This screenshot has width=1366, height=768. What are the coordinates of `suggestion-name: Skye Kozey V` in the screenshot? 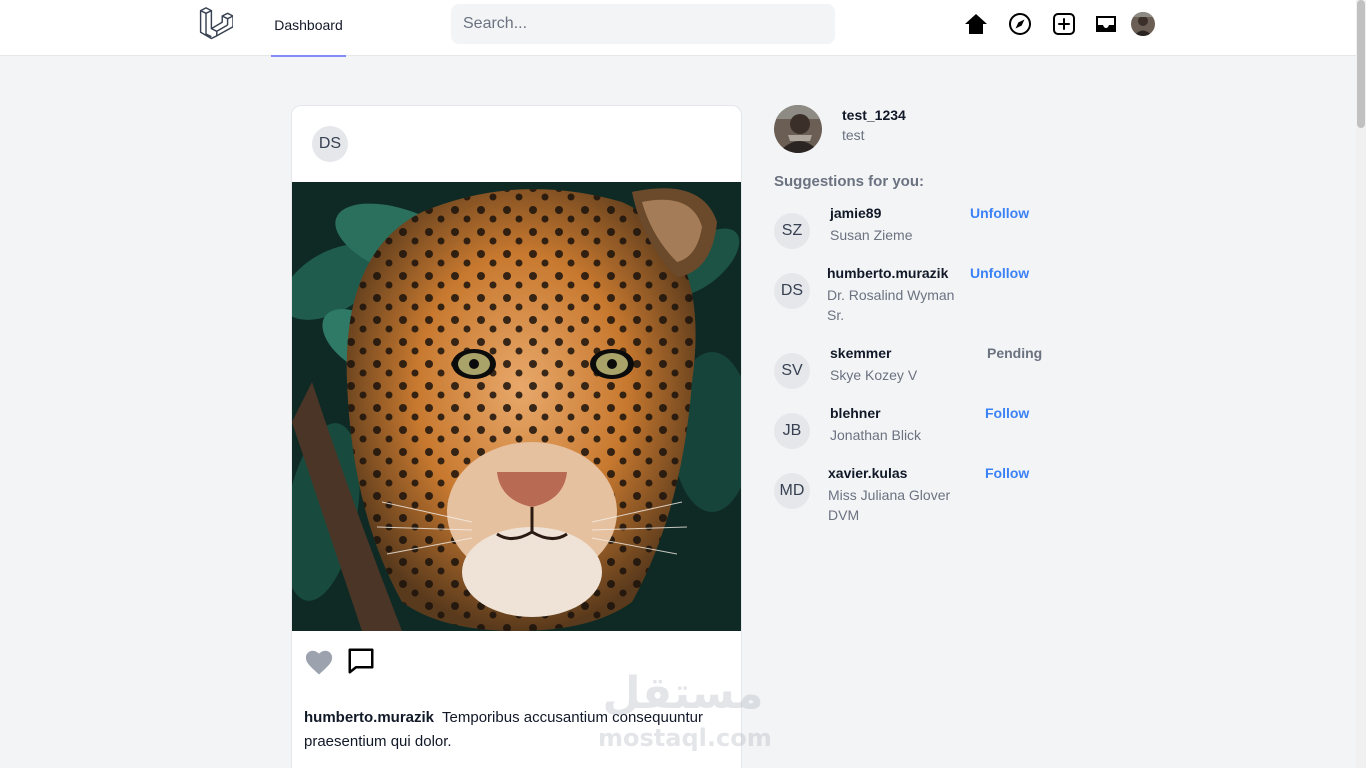 It's located at (874, 375).